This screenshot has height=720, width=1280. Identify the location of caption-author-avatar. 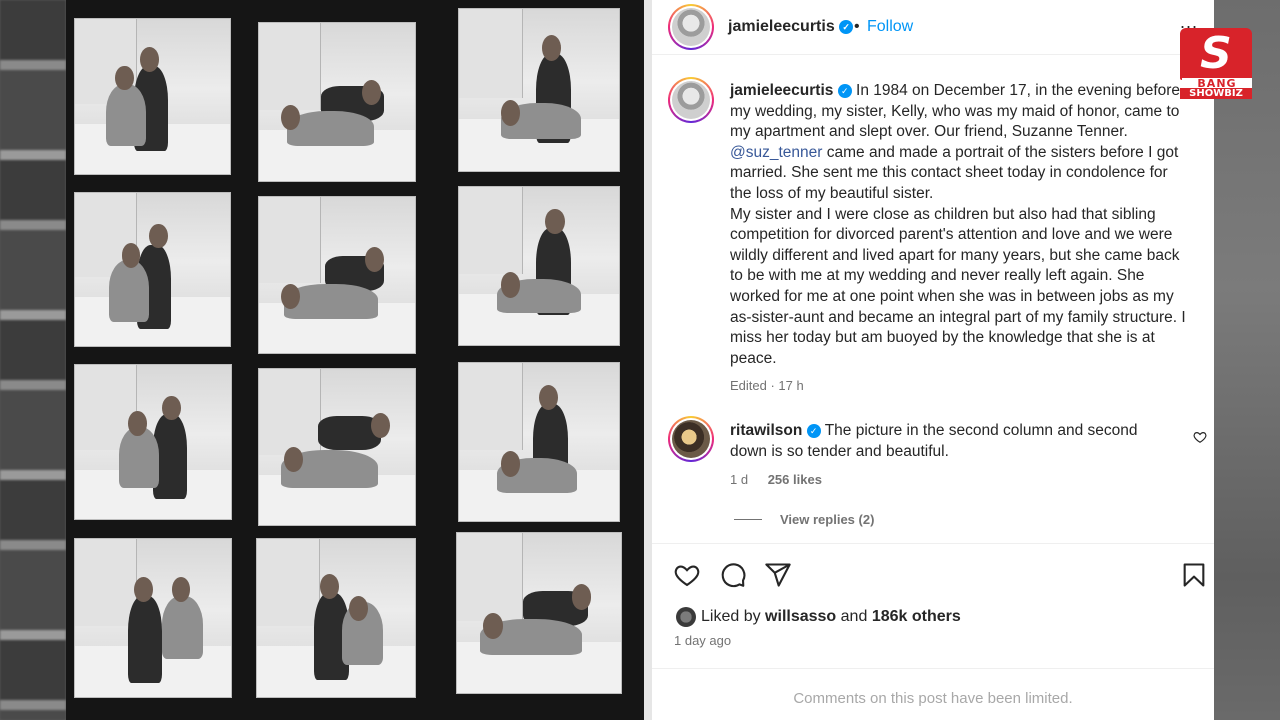
(691, 100).